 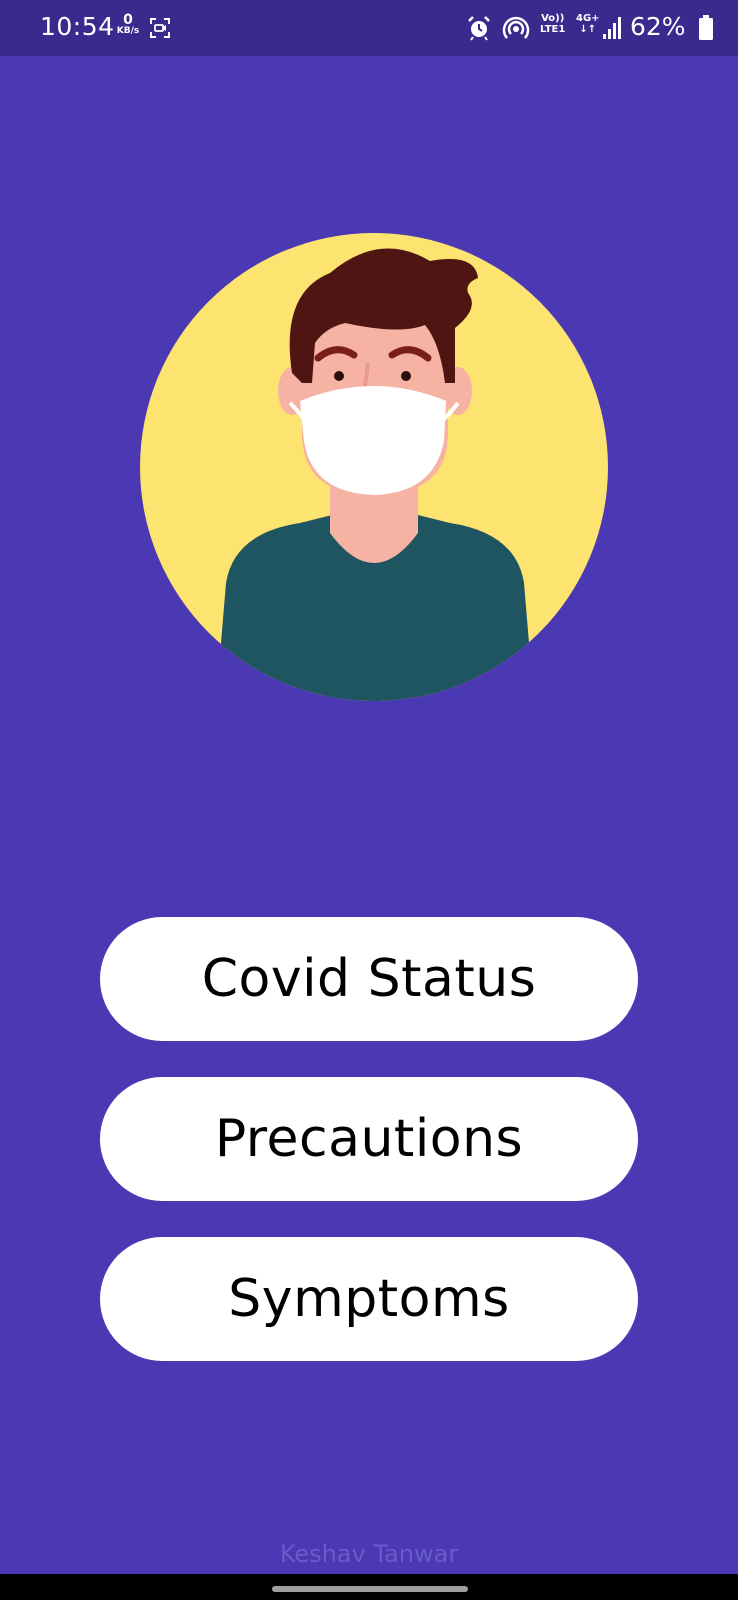 What do you see at coordinates (553, 29) in the screenshot?
I see `volte-line2: LTE1` at bounding box center [553, 29].